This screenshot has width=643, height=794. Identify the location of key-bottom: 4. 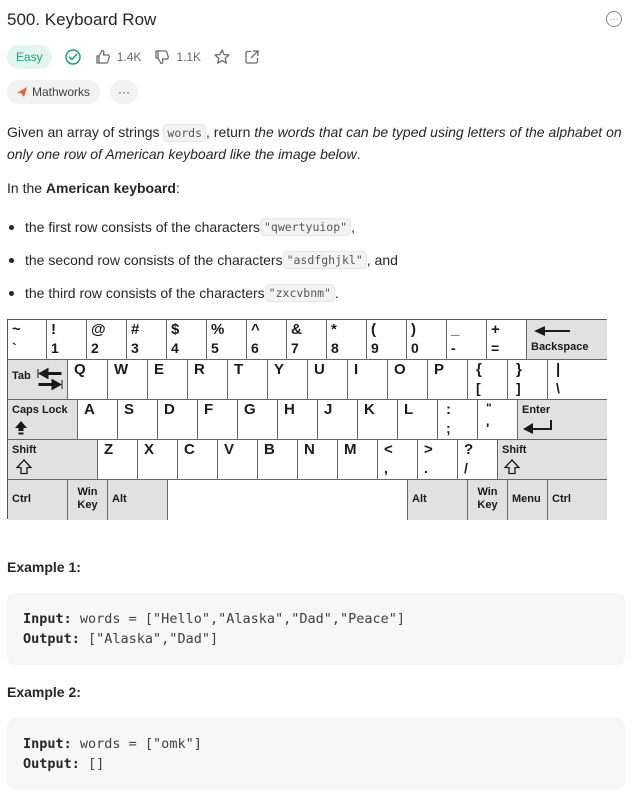
(175, 348).